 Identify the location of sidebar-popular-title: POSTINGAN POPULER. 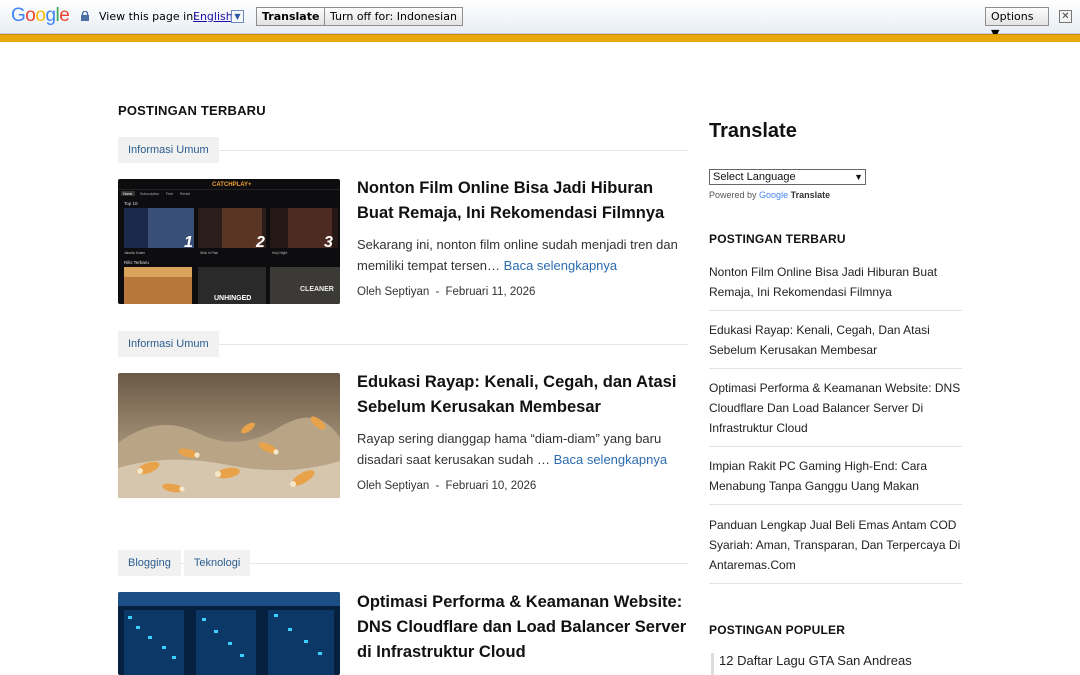
(777, 630).